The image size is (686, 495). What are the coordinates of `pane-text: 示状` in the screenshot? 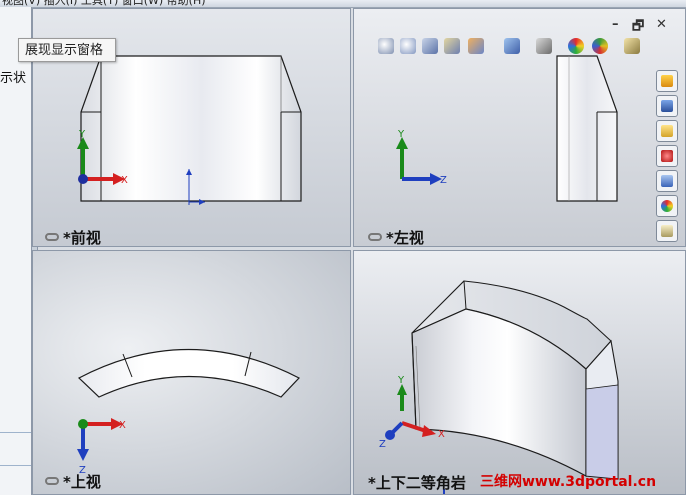 It's located at (13, 78).